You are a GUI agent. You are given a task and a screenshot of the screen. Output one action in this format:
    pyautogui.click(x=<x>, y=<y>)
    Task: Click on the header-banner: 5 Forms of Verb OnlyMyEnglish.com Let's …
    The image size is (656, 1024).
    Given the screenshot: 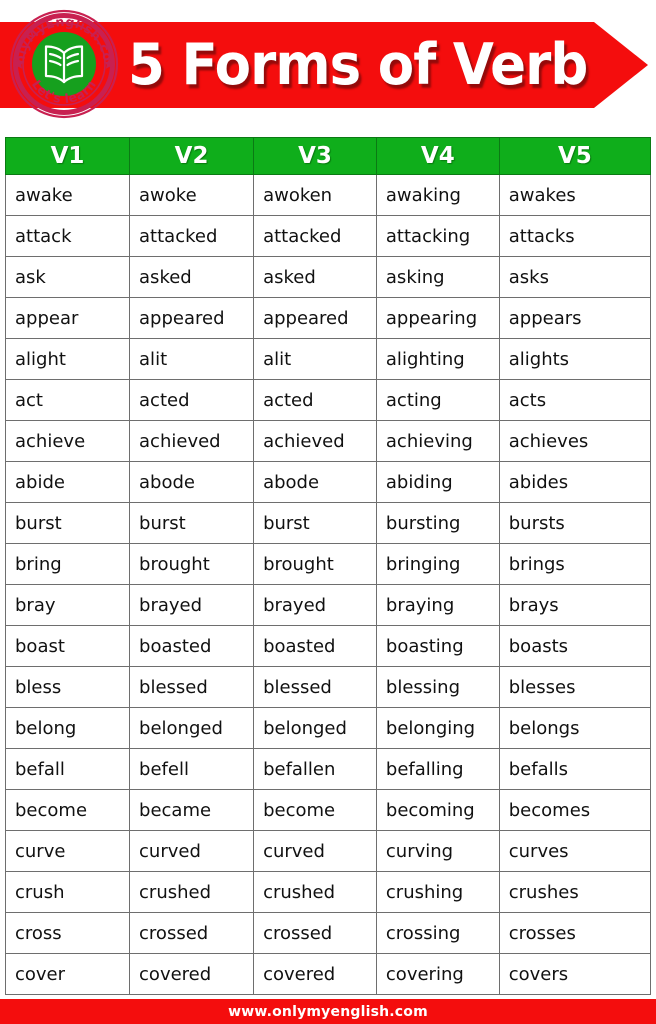 What is the action you would take?
    pyautogui.click(x=328, y=65)
    